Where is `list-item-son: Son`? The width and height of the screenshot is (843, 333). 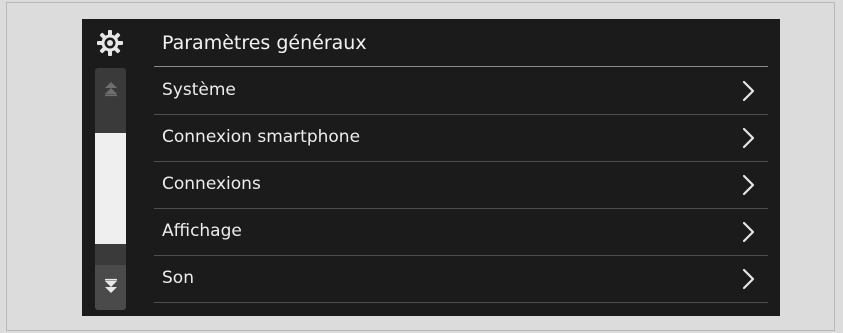 list-item-son: Son is located at coordinates (461, 279).